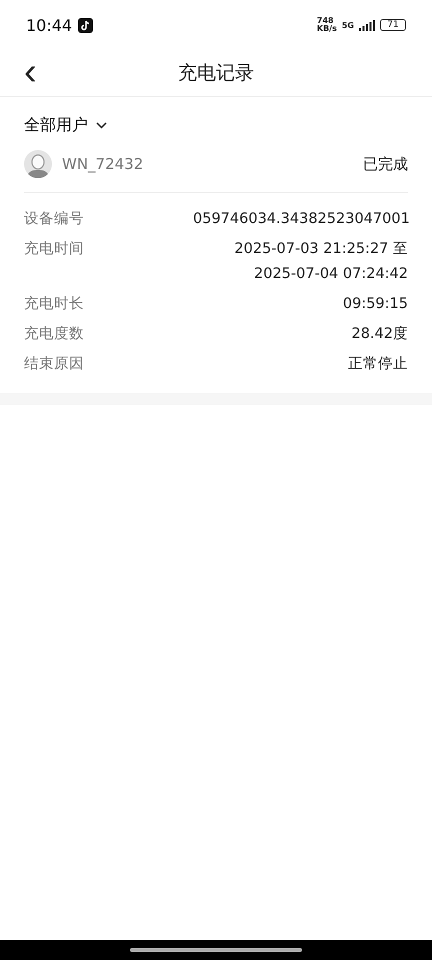  I want to click on home-indicator, so click(216, 950).